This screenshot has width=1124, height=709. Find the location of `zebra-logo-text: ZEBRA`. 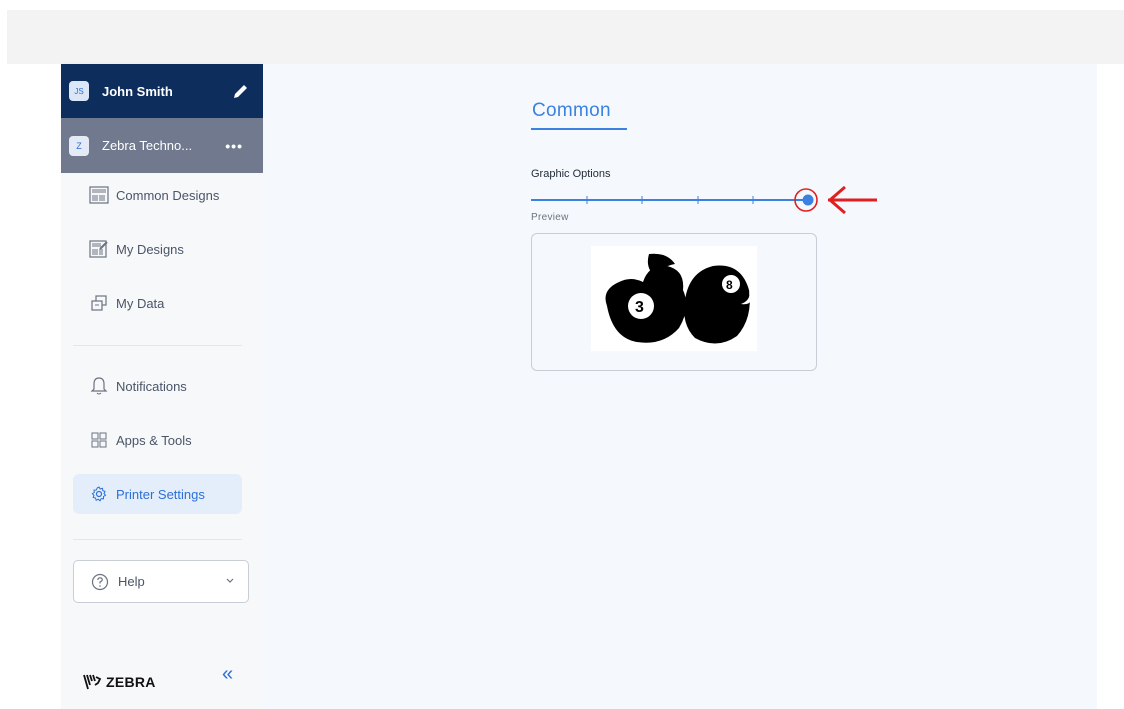

zebra-logo-text: ZEBRA is located at coordinates (131, 682).